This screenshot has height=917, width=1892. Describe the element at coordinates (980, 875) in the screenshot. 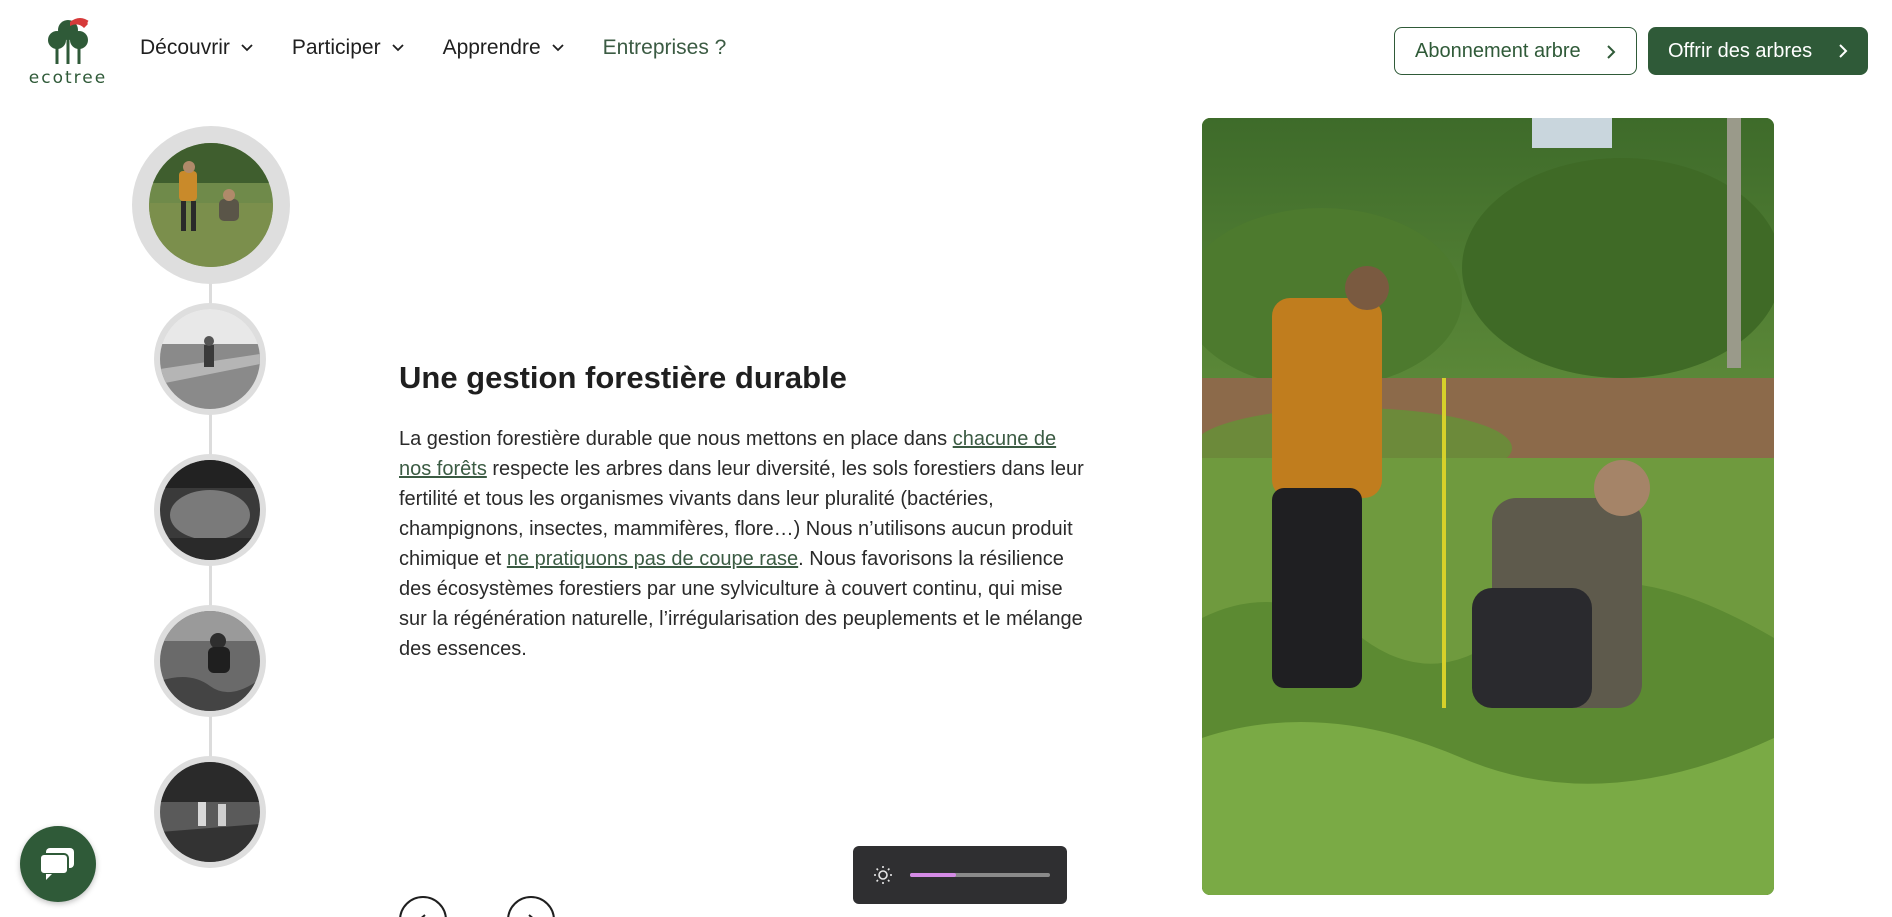

I see `brightness-slider` at that location.